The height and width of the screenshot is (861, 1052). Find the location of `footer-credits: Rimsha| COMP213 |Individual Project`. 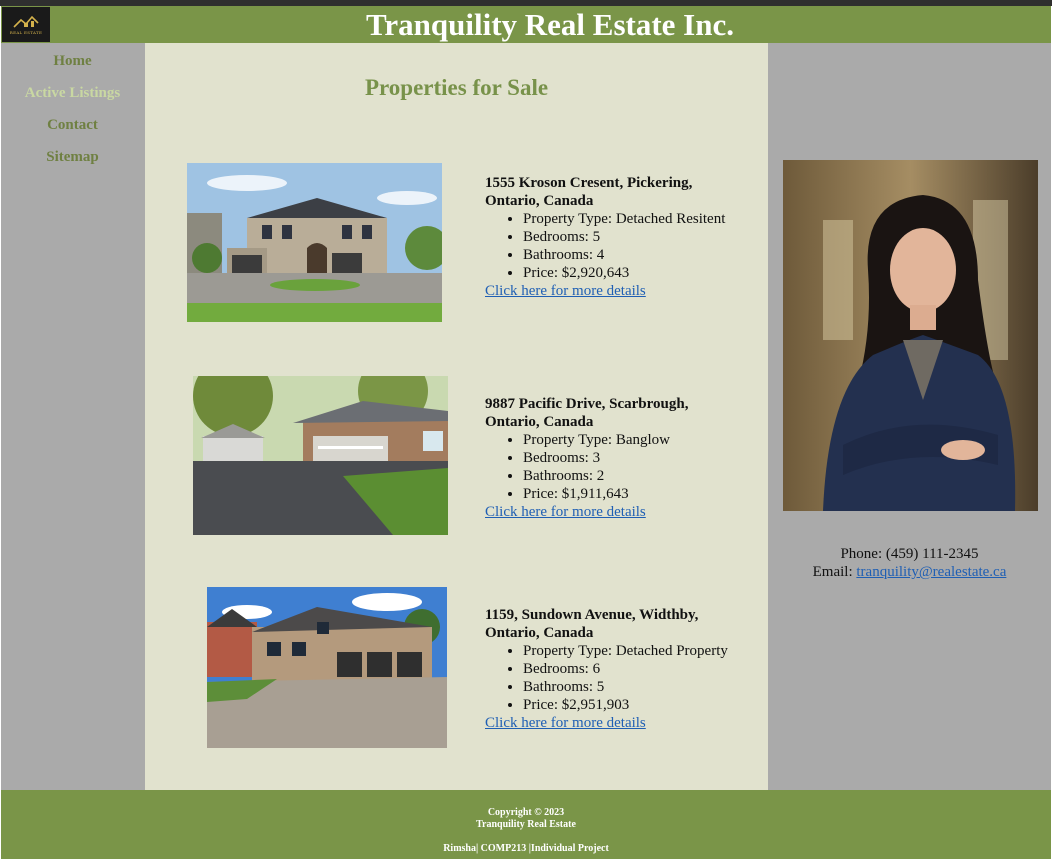

footer-credits: Rimsha| COMP213 |Individual Project is located at coordinates (526, 848).